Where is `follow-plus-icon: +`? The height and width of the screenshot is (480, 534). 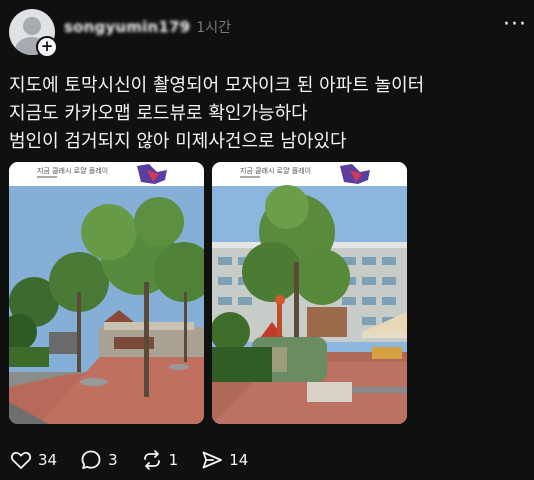 follow-plus-icon: + is located at coordinates (47, 47).